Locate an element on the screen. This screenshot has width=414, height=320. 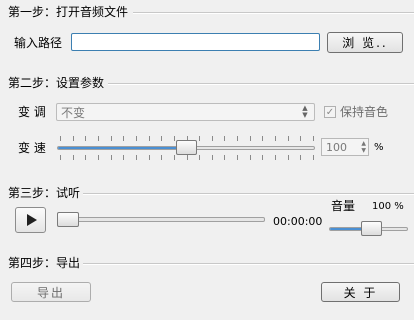
keep-pitch-checkbox: ✓ is located at coordinates (330, 112).